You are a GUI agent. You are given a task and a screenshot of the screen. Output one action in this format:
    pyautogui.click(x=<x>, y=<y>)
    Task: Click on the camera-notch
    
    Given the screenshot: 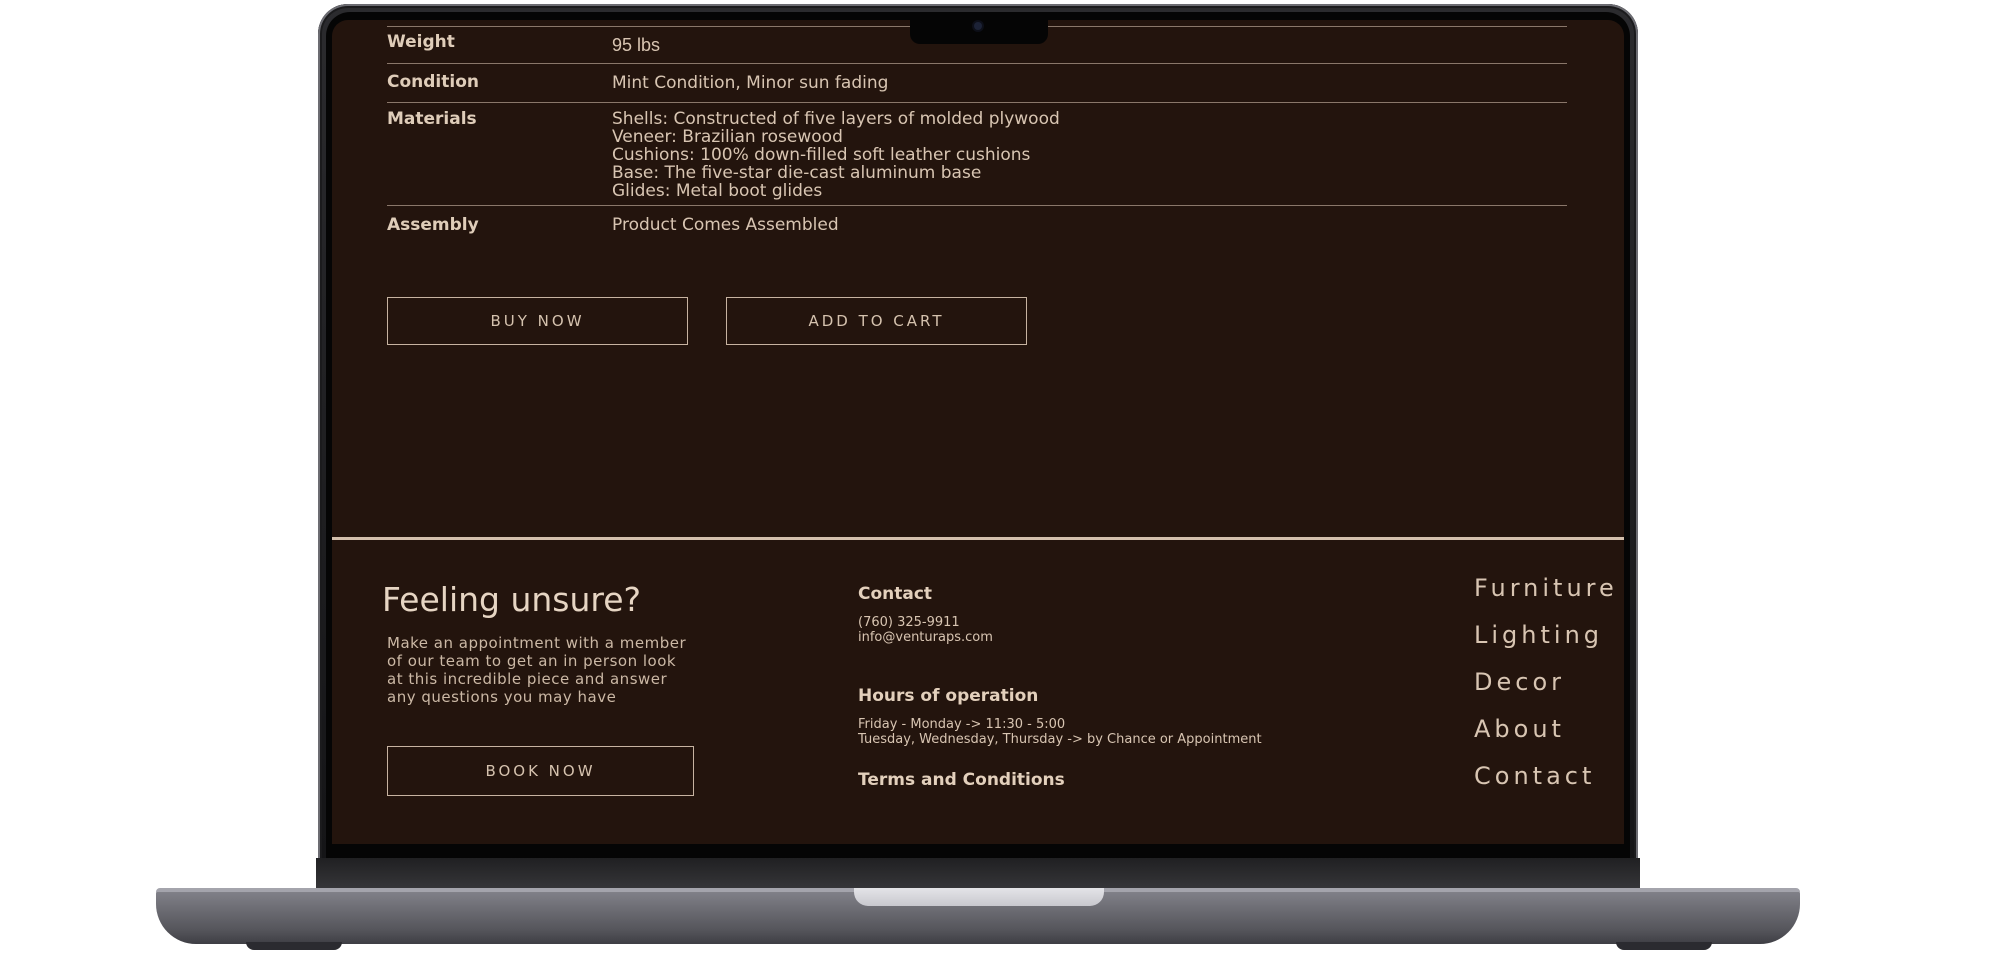 What is the action you would take?
    pyautogui.click(x=979, y=28)
    